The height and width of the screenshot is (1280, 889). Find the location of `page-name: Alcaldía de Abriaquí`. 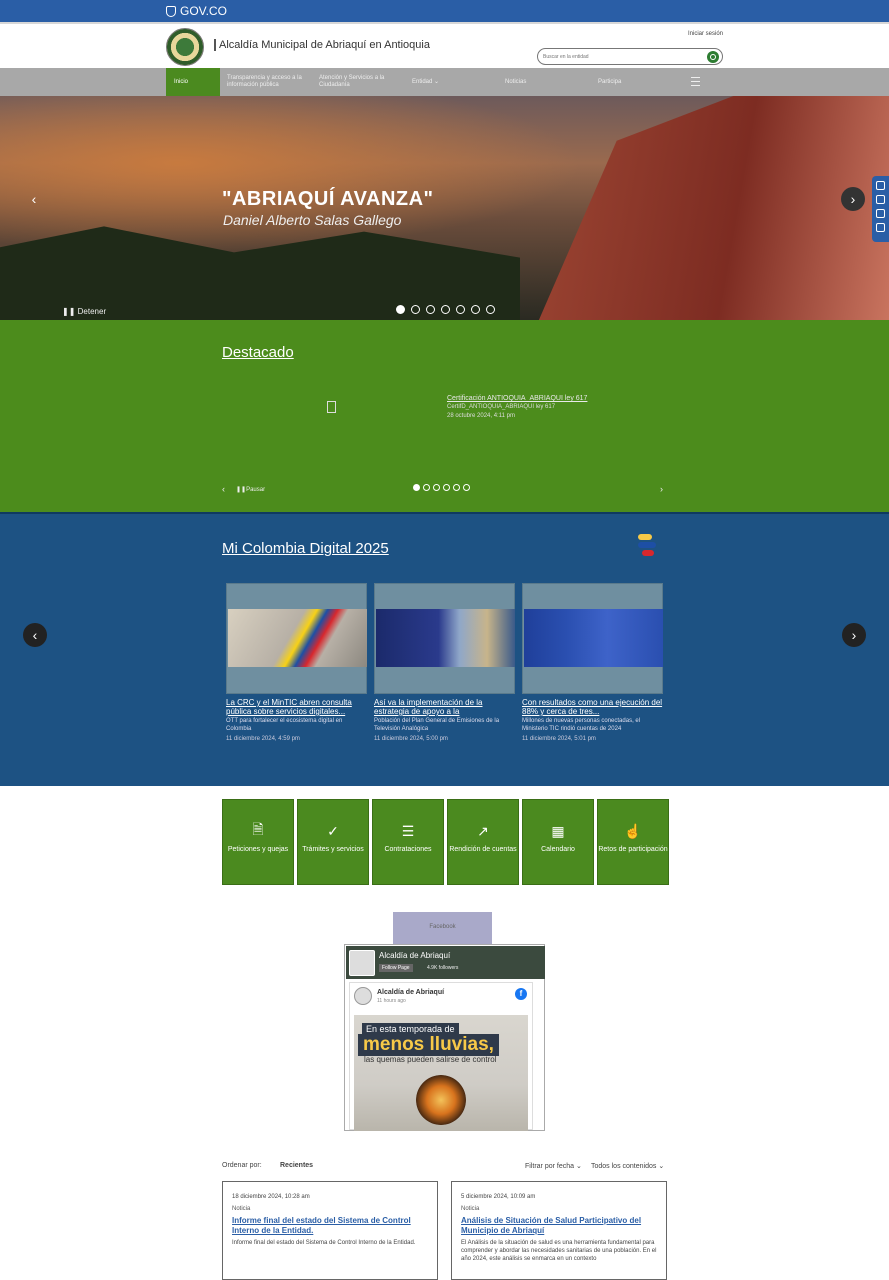

page-name: Alcaldía de Abriaquí is located at coordinates (414, 955).